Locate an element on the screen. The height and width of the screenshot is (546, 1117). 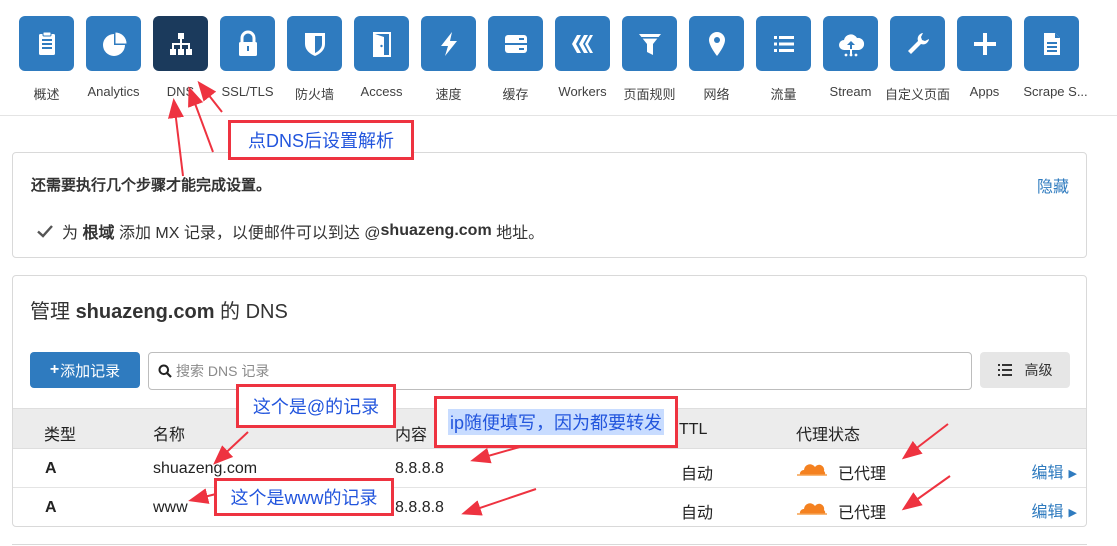
column-proxy-status: 代理状态 is located at coordinates (828, 433).